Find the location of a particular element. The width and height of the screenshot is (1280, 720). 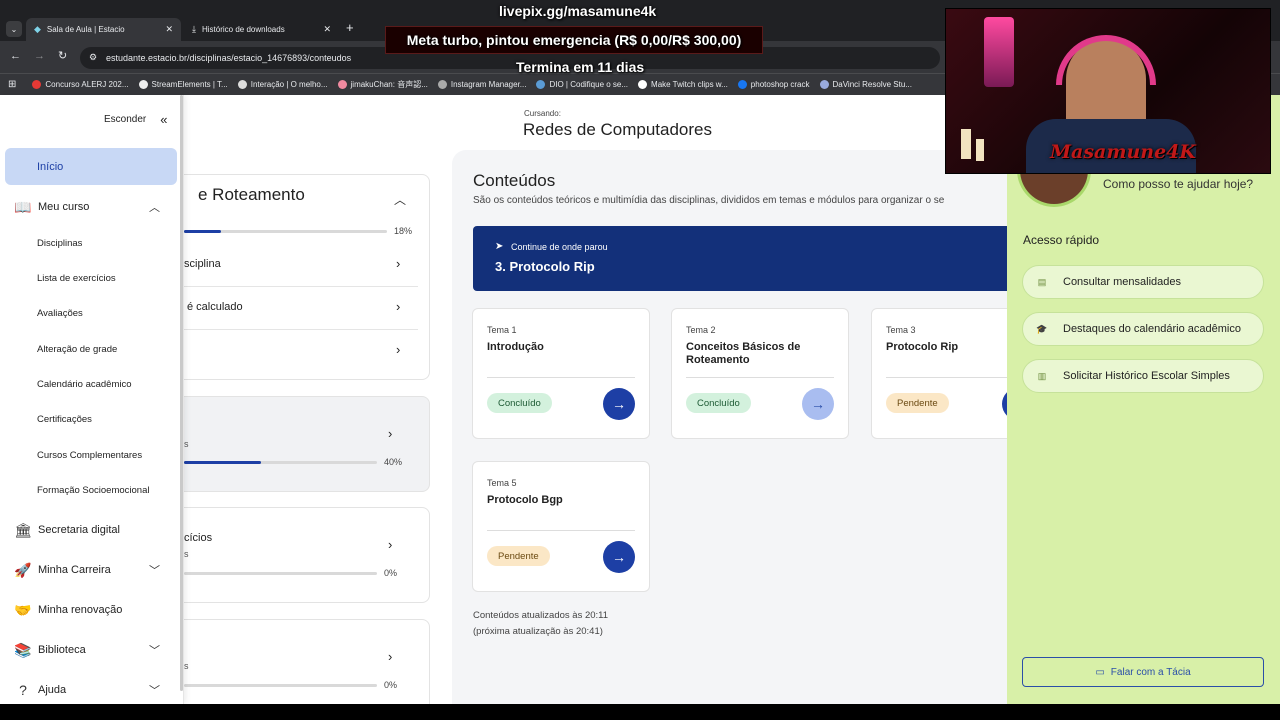

row-calculado: é calculado › is located at coordinates (294, 309).